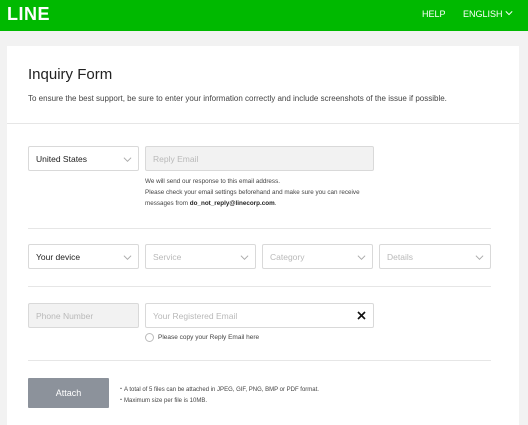 Image resolution: width=528 pixels, height=425 pixels. What do you see at coordinates (232, 203) in the screenshot?
I see `no-reply-email-address: do_not_reply@linecorp.com` at bounding box center [232, 203].